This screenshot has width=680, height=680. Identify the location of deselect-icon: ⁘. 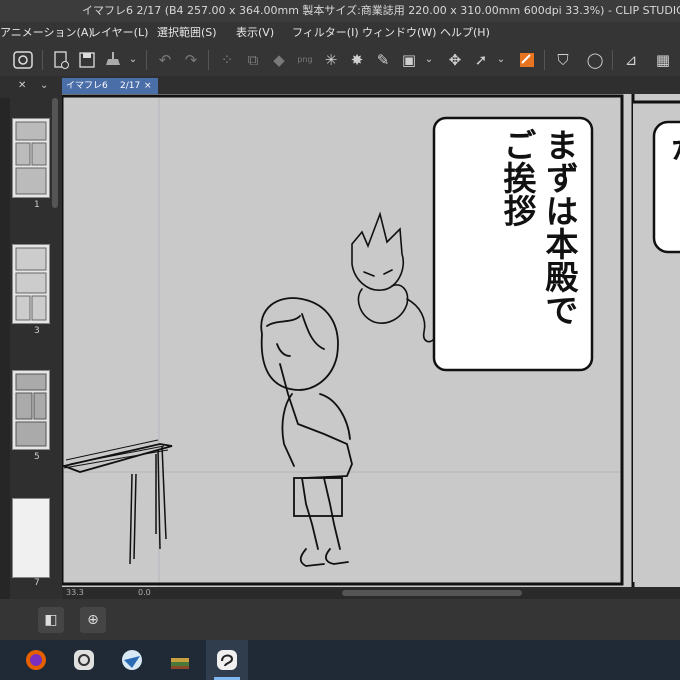
(227, 60).